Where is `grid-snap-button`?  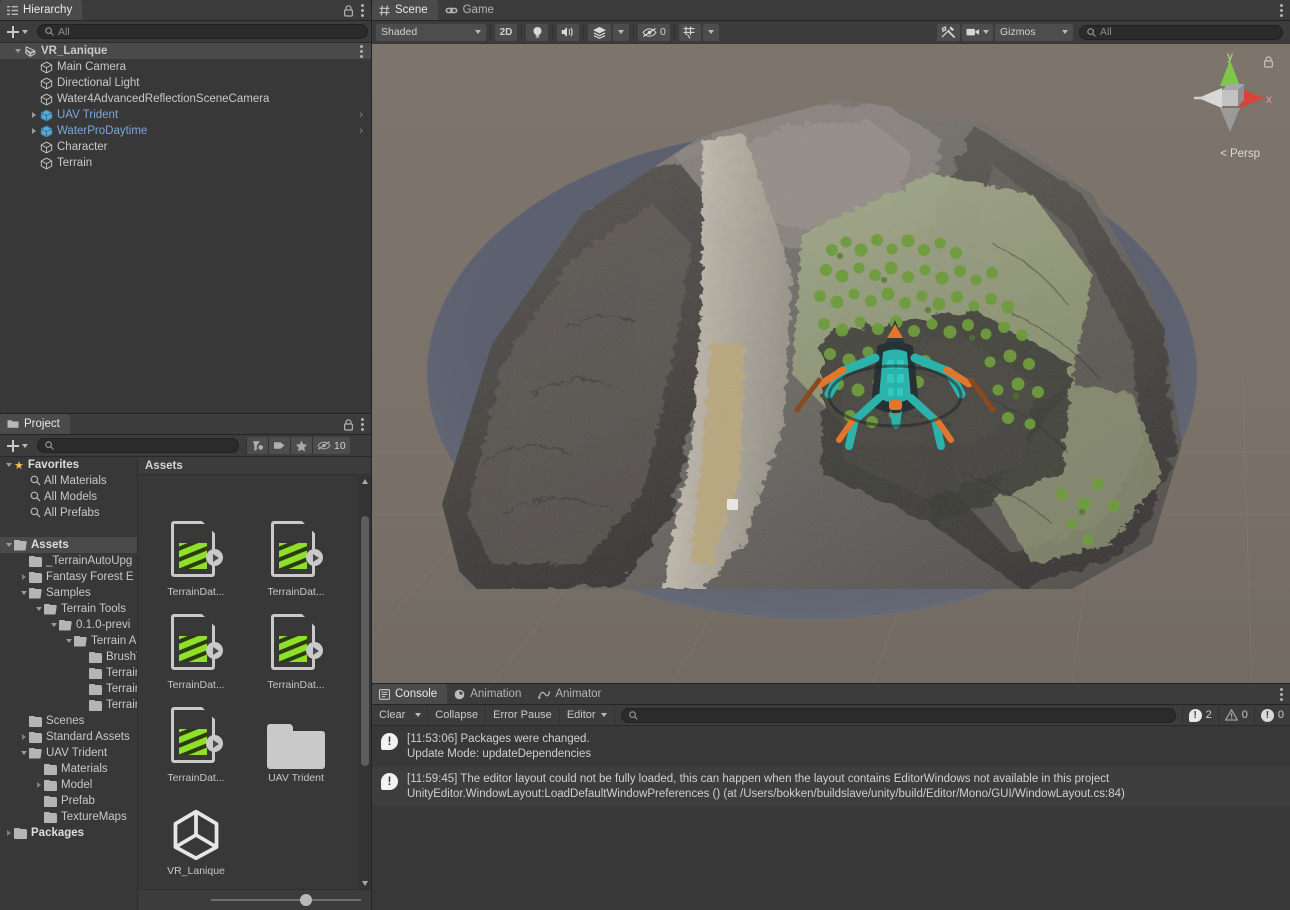 grid-snap-button is located at coordinates (689, 32).